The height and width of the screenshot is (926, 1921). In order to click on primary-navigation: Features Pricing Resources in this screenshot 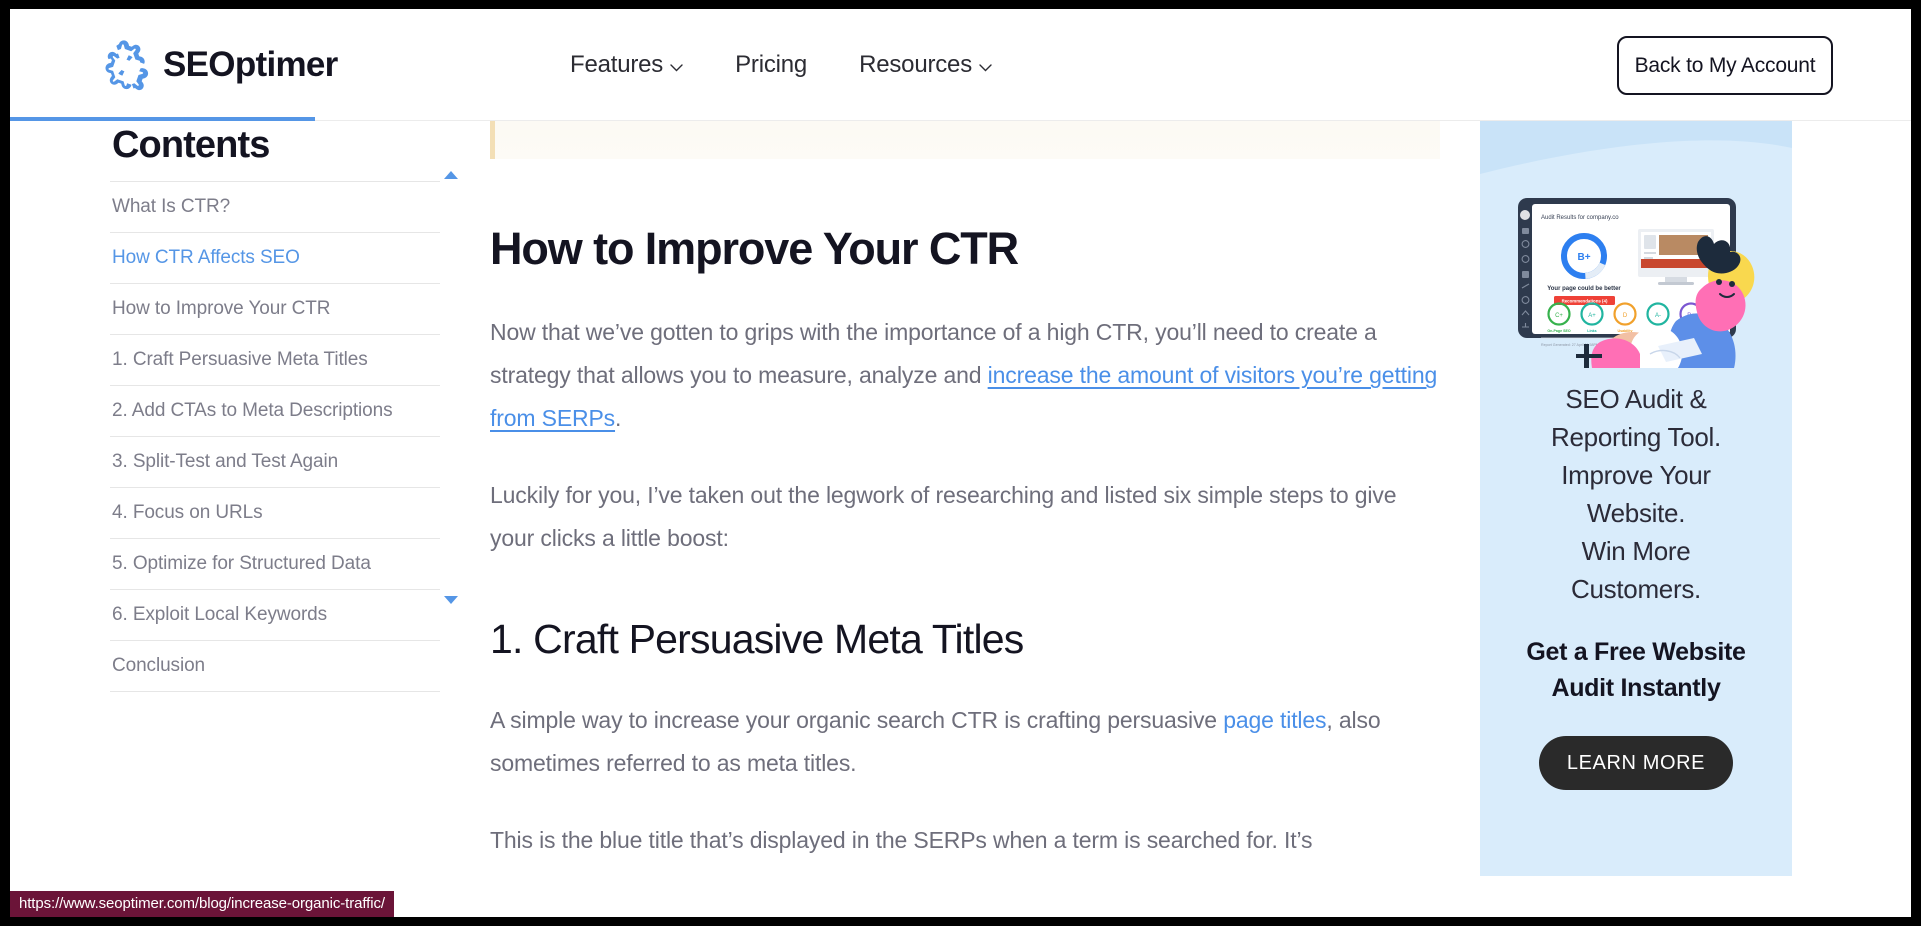, I will do `click(781, 65)`.